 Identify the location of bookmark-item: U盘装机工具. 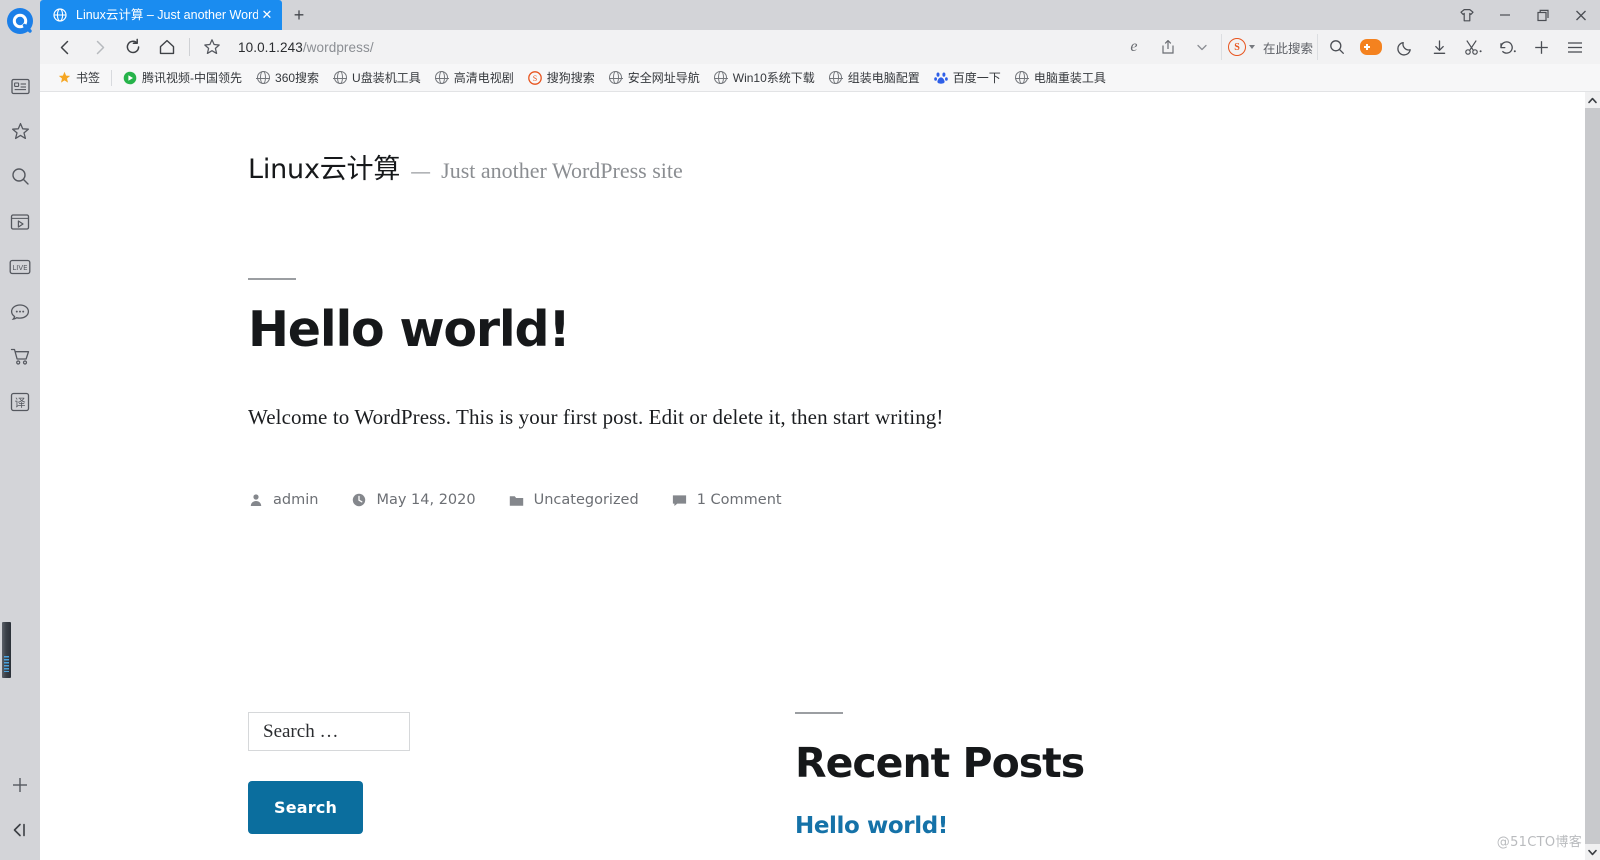
(377, 78).